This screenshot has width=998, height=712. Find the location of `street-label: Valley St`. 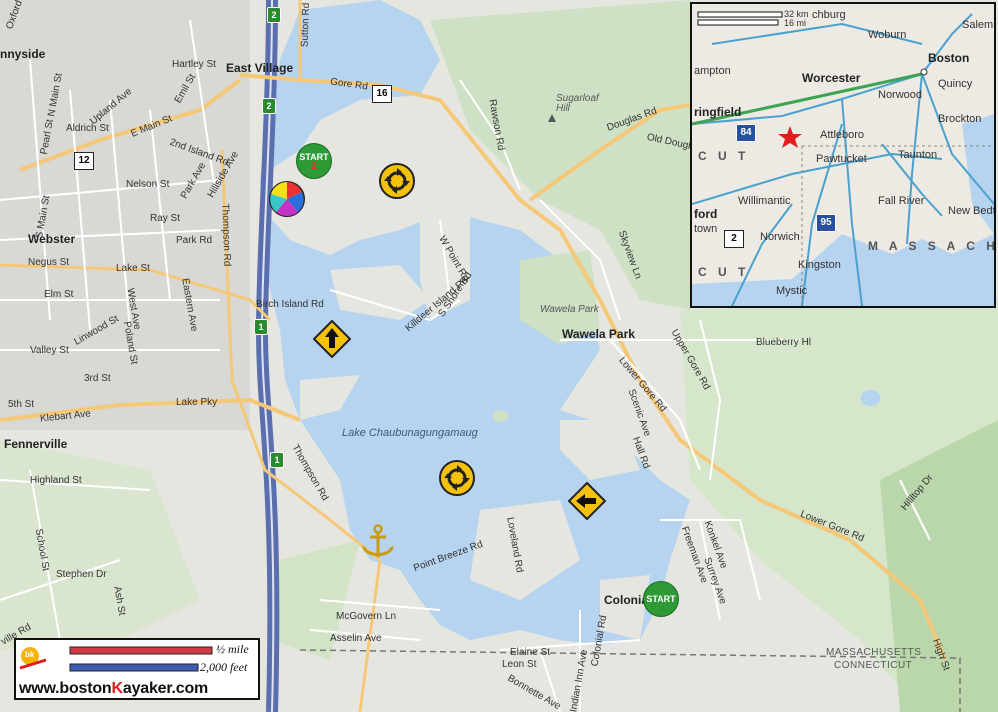

street-label: Valley St is located at coordinates (49, 350).